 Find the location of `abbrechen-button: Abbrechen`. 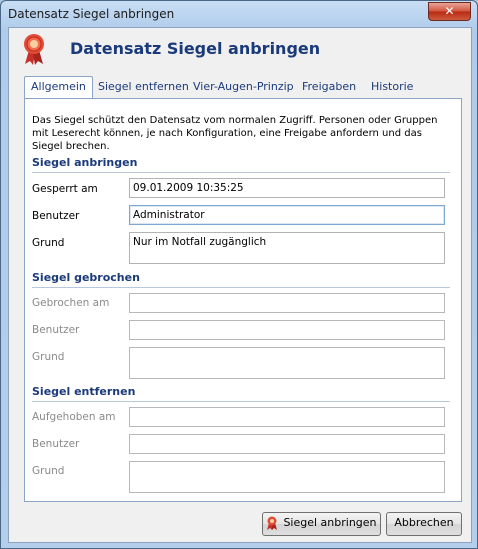

abbrechen-button: Abbrechen is located at coordinates (424, 524).